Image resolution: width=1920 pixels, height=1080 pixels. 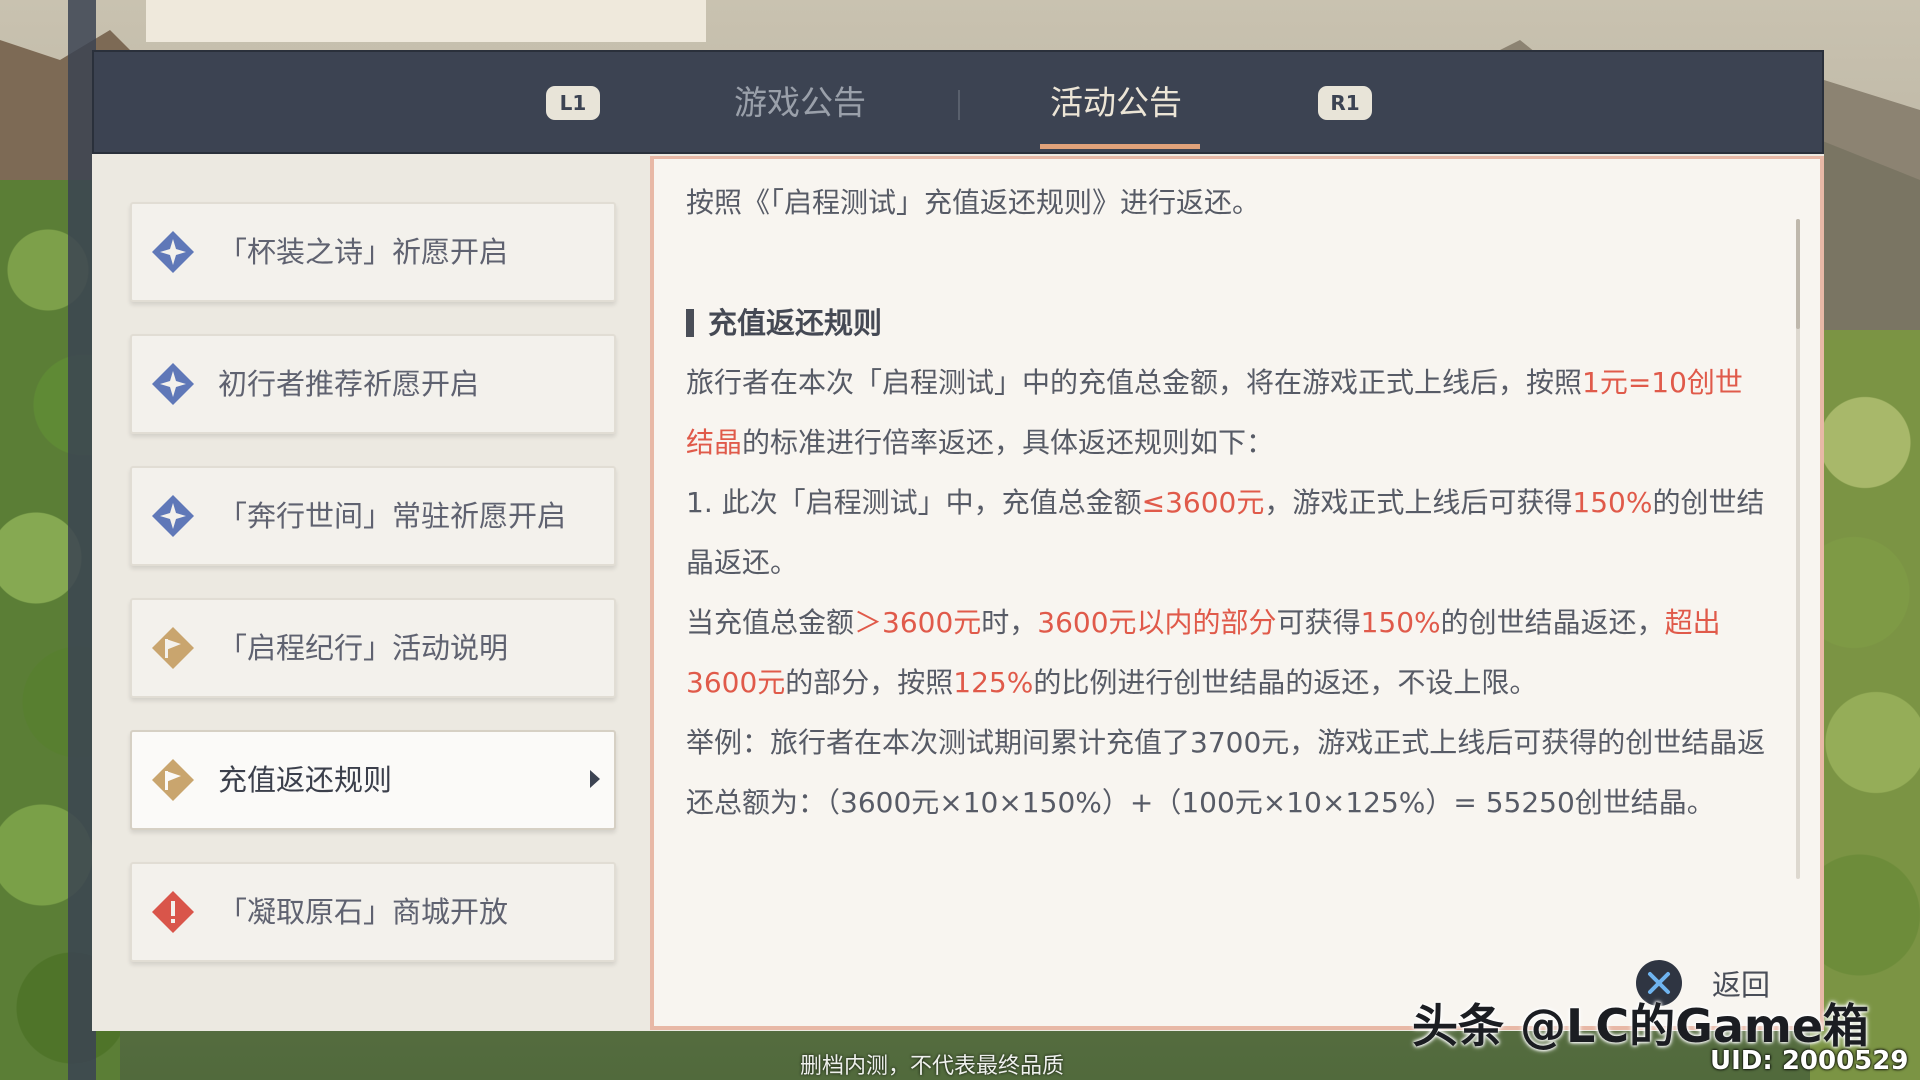 What do you see at coordinates (1809, 1061) in the screenshot?
I see `player-uid: UID: 2000529` at bounding box center [1809, 1061].